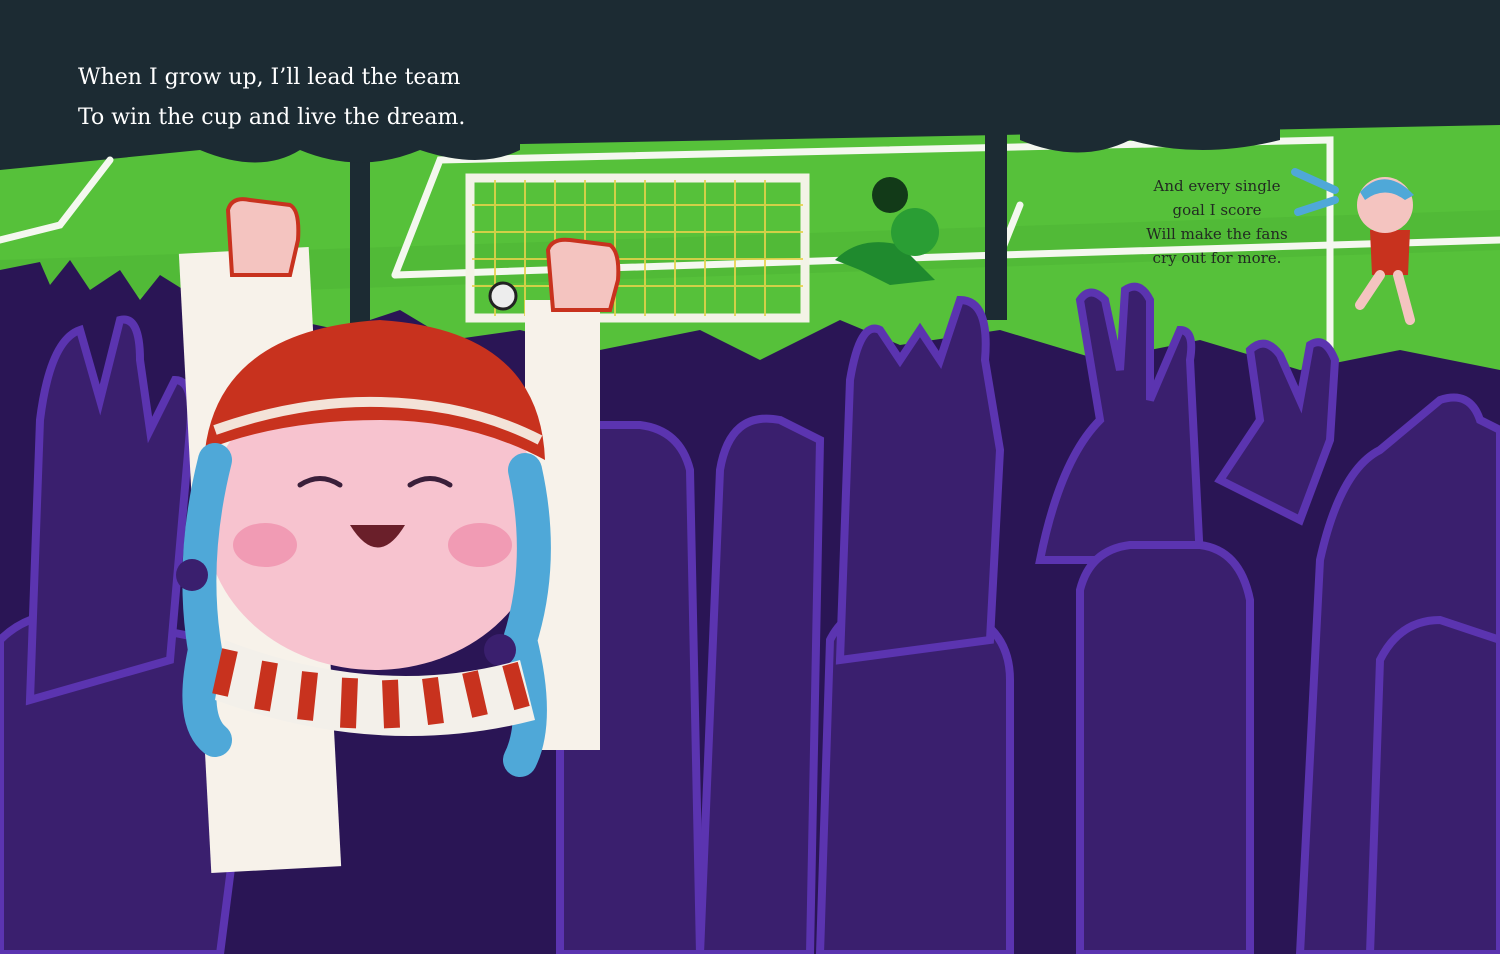 The image size is (1500, 954). Describe the element at coordinates (1217, 234) in the screenshot. I see `verse-right-line-3: Will make the fans` at that location.